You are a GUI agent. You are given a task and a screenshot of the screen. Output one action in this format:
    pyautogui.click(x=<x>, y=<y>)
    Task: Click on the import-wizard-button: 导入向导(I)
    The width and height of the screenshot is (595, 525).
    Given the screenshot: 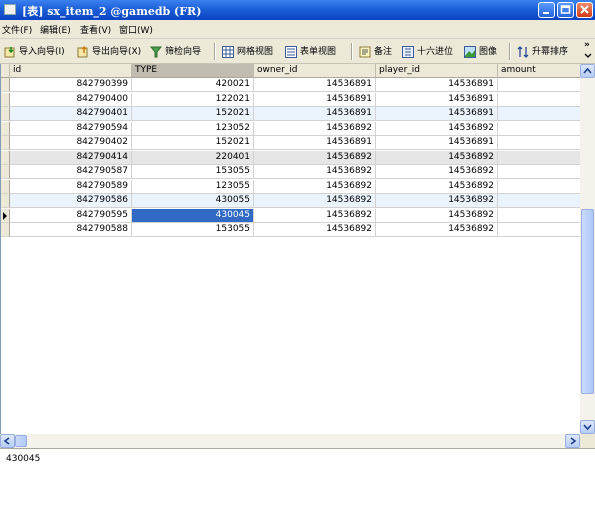 What is the action you would take?
    pyautogui.click(x=34, y=51)
    